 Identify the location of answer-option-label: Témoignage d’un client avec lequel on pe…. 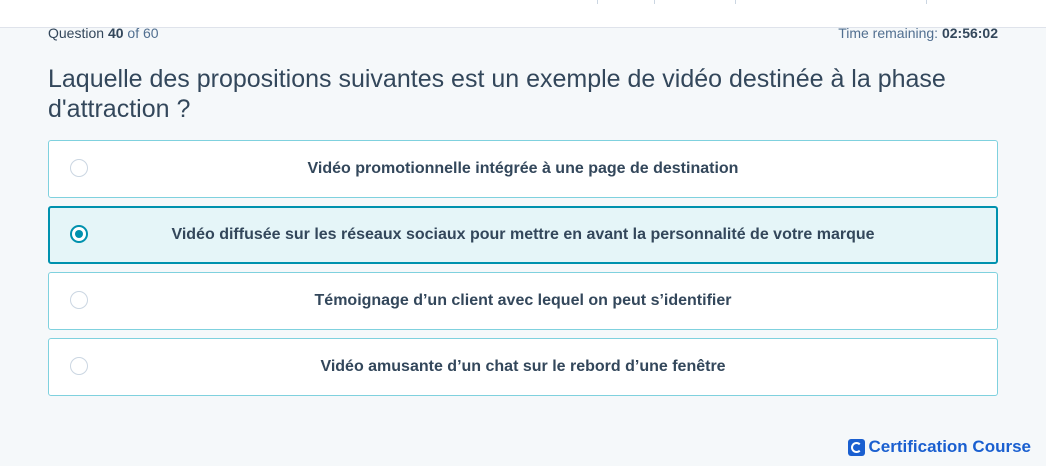
(523, 300).